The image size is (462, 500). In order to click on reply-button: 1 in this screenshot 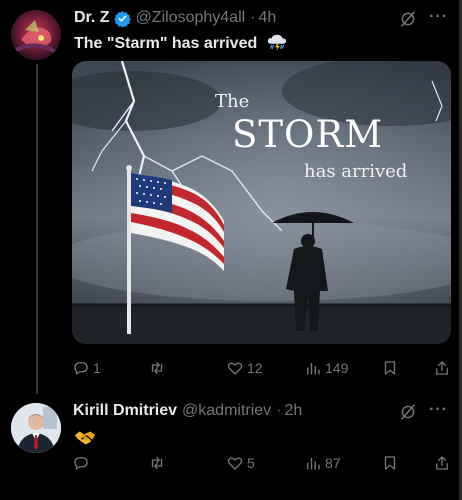, I will do `click(86, 368)`.